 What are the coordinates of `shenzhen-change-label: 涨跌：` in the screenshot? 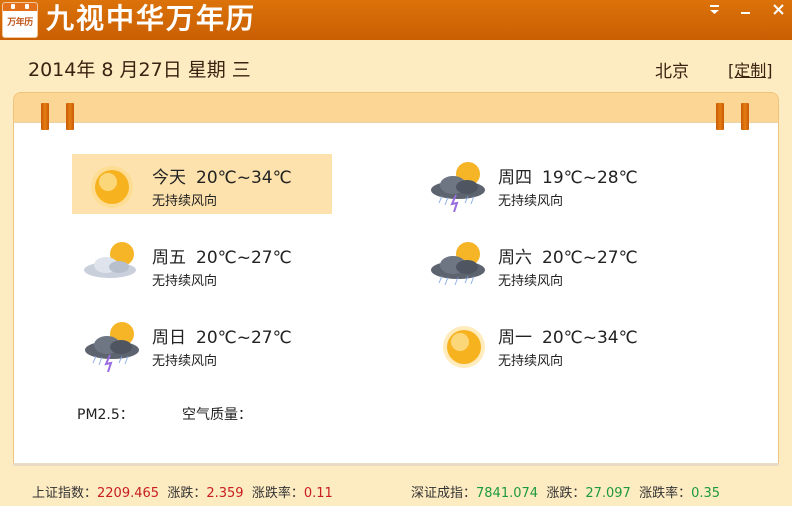 It's located at (566, 493).